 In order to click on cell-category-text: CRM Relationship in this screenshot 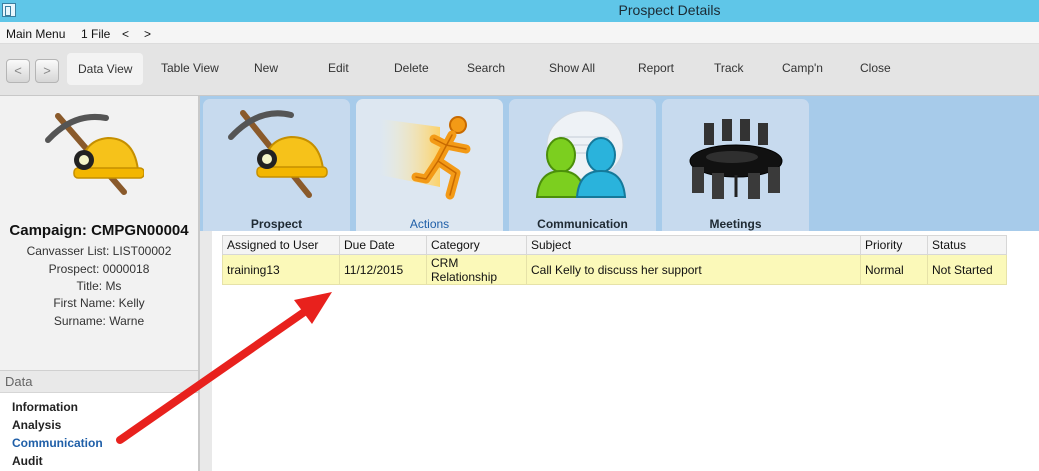, I will do `click(464, 270)`.